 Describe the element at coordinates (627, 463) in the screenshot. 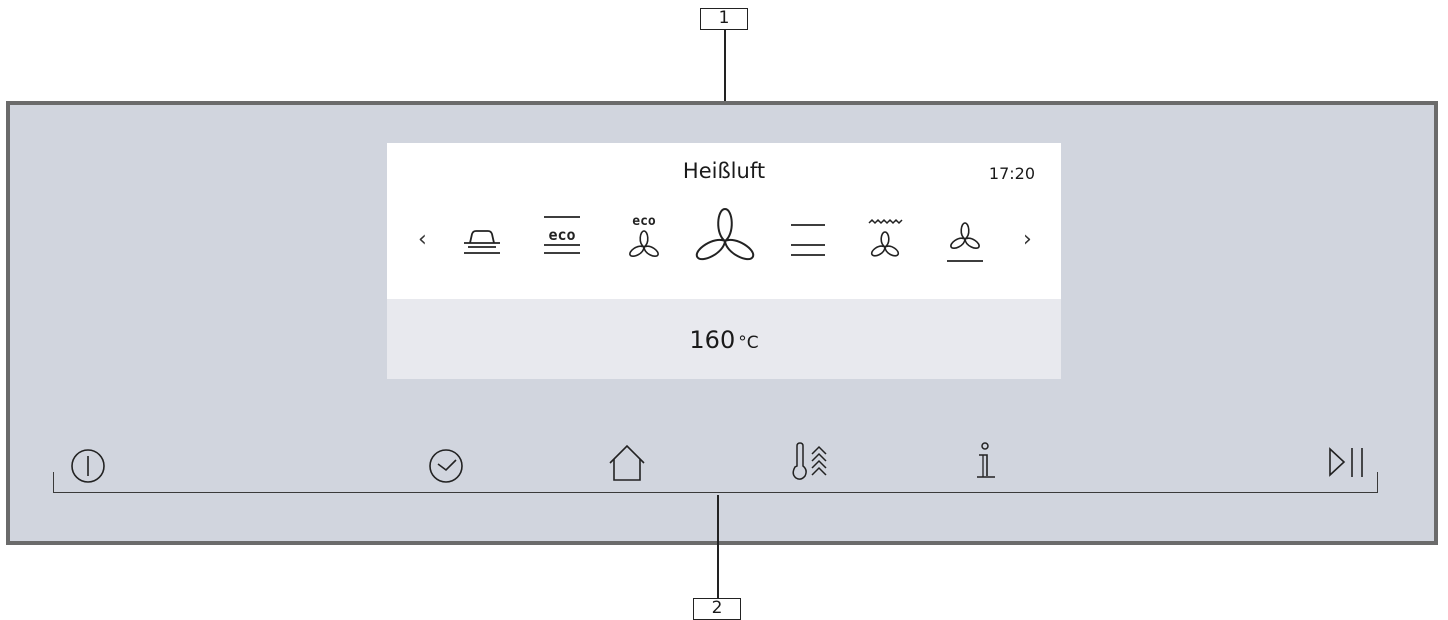

I see `home-icon` at that location.